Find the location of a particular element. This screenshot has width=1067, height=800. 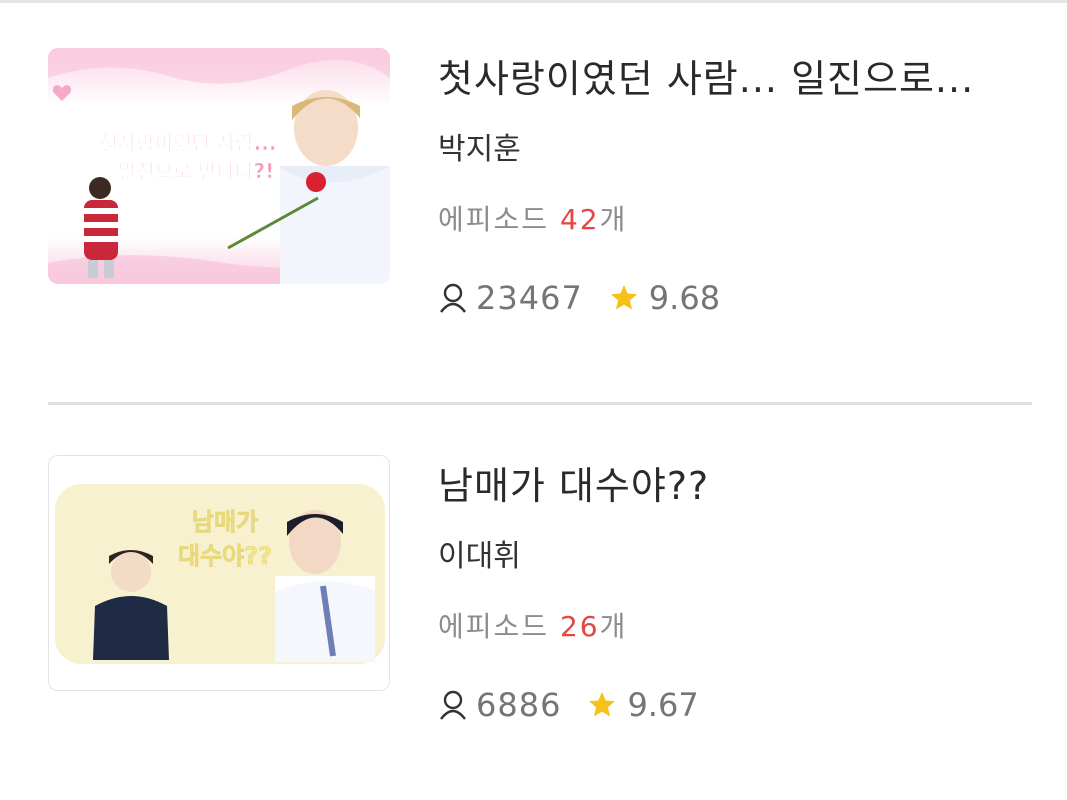

episode-number: 42 is located at coordinates (579, 219).